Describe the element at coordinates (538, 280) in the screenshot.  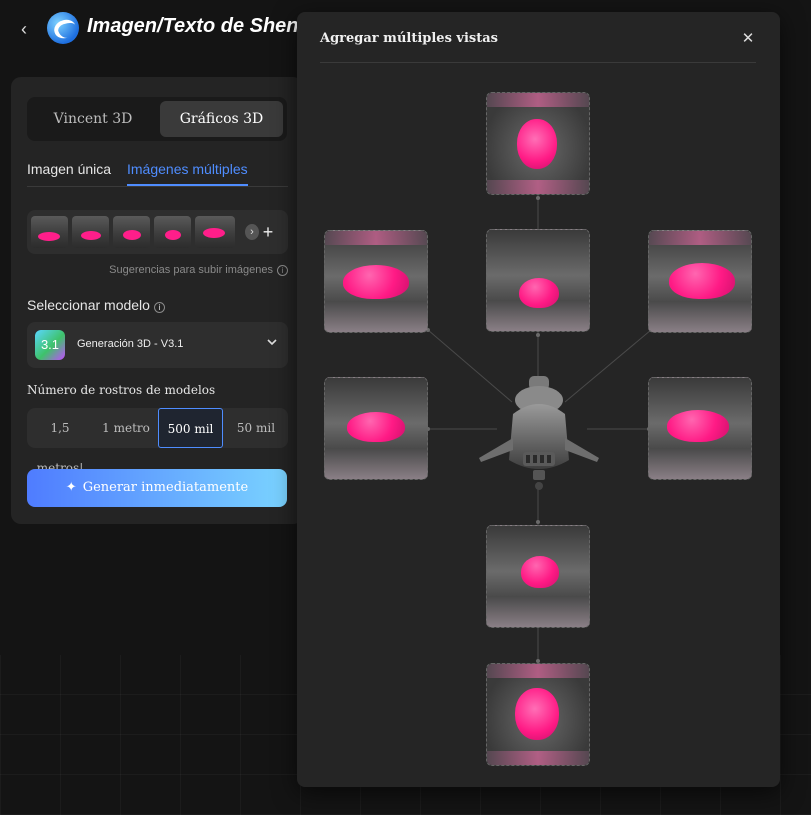
I see `view-front` at that location.